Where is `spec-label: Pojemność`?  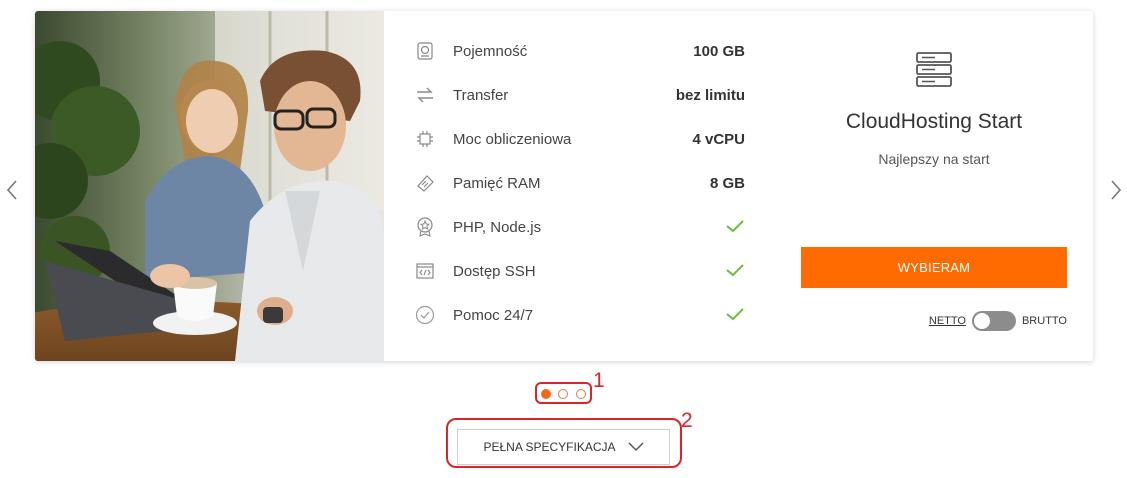 spec-label: Pojemność is located at coordinates (490, 51).